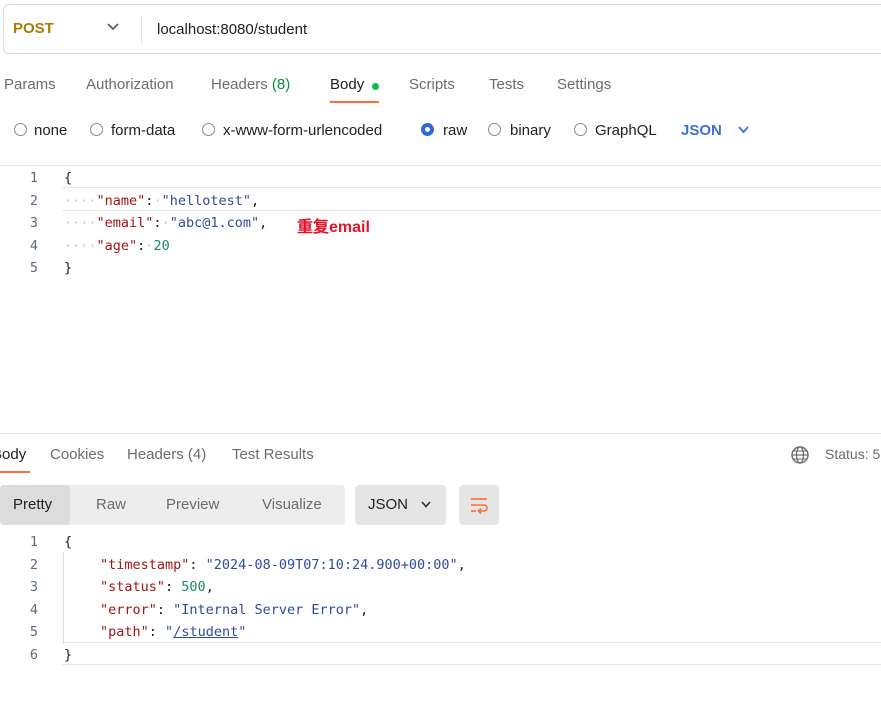 Image resolution: width=881 pixels, height=721 pixels. What do you see at coordinates (281, 84) in the screenshot?
I see `tab-headers-count: (8)` at bounding box center [281, 84].